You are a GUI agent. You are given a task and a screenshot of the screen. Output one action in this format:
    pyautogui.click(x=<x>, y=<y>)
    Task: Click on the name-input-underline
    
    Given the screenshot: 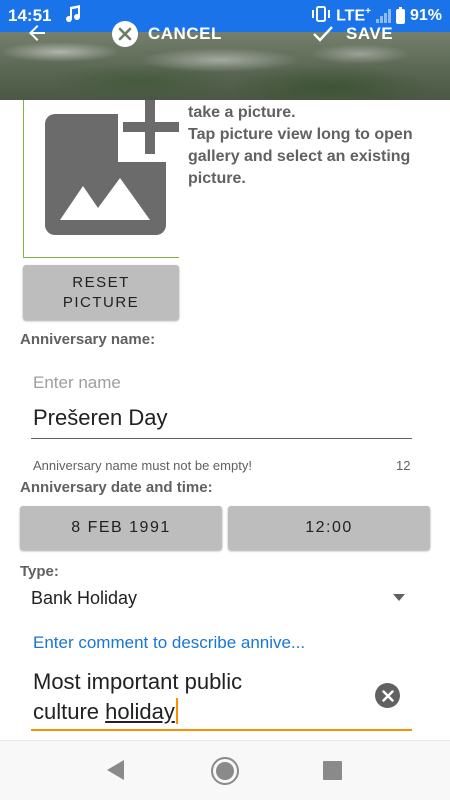 What is the action you would take?
    pyautogui.click(x=221, y=438)
    